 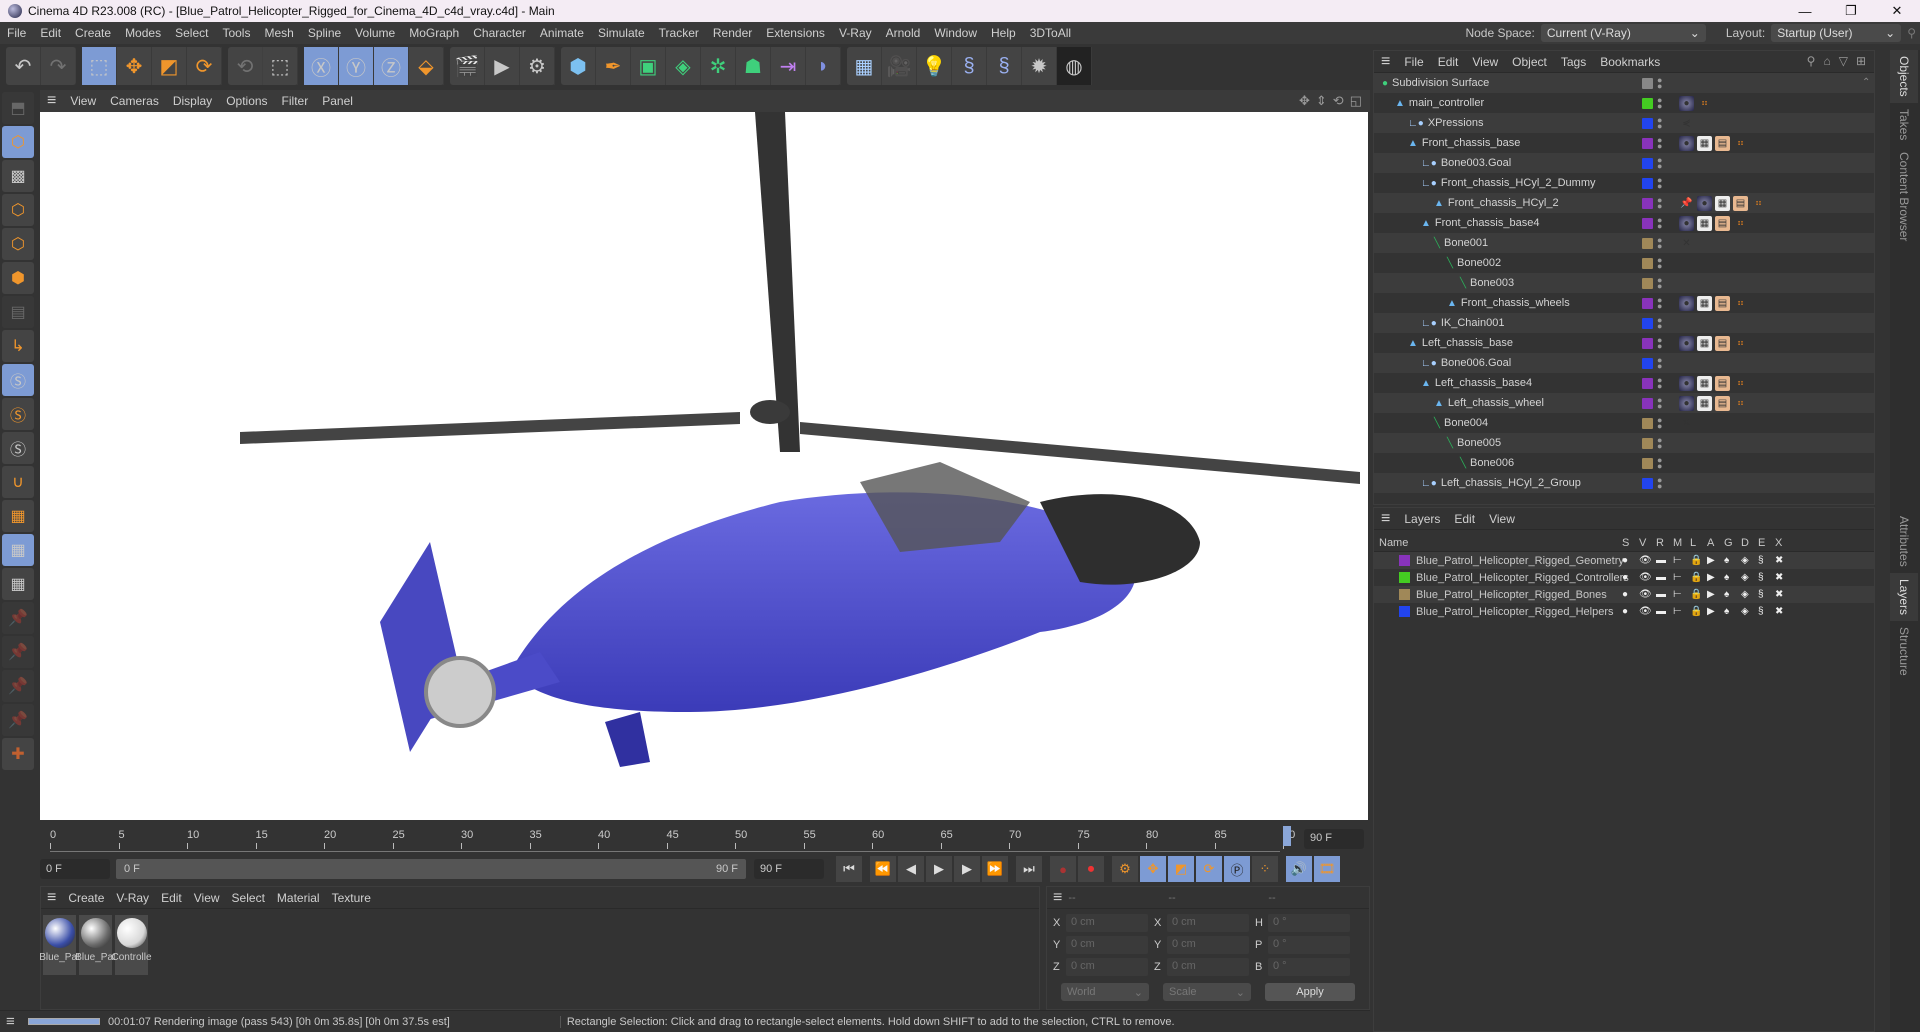 I want to click on keyframe-settings-icon: ⚙, so click(x=1125, y=869).